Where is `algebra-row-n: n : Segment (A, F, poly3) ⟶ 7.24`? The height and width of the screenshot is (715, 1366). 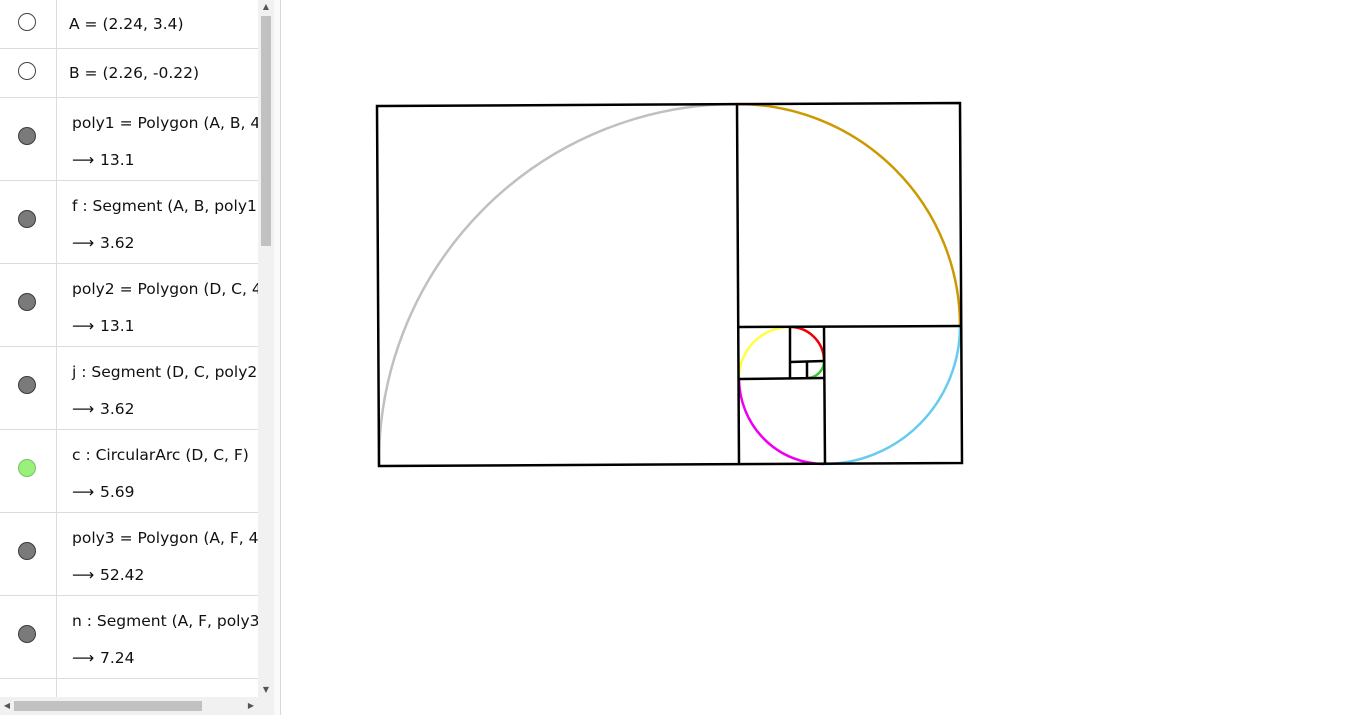
algebra-row-n: n : Segment (A, F, poly3) ⟶ 7.24 is located at coordinates (129, 637).